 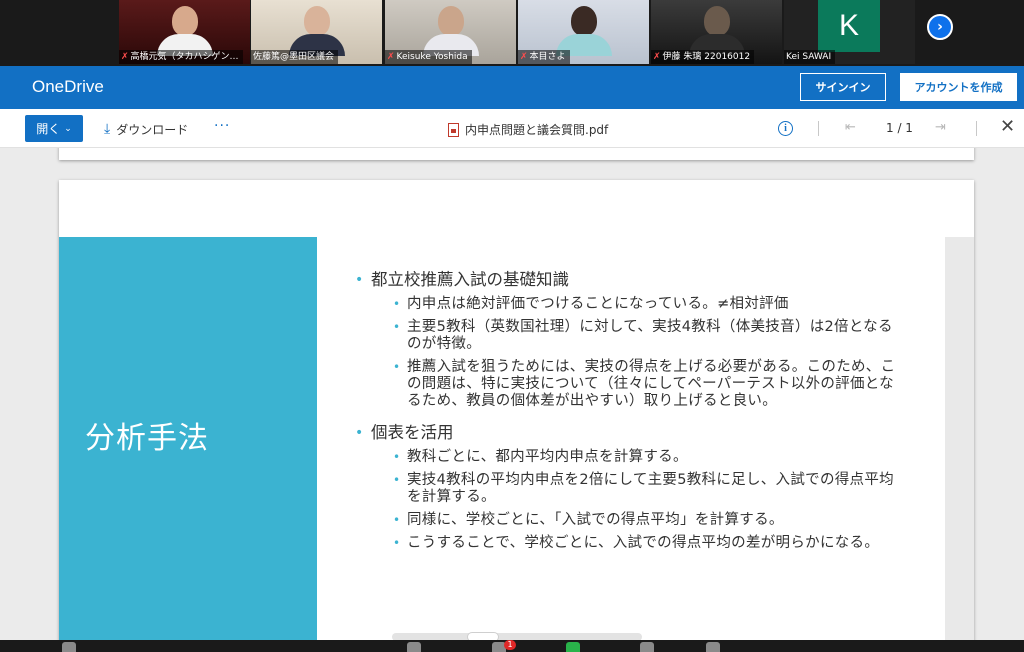 I want to click on pdf-file-icon, so click(x=453, y=129).